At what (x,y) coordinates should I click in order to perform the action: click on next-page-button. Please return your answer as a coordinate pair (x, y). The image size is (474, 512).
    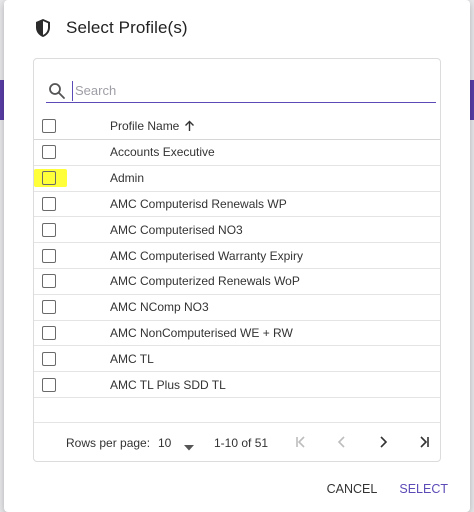
    Looking at the image, I should click on (383, 443).